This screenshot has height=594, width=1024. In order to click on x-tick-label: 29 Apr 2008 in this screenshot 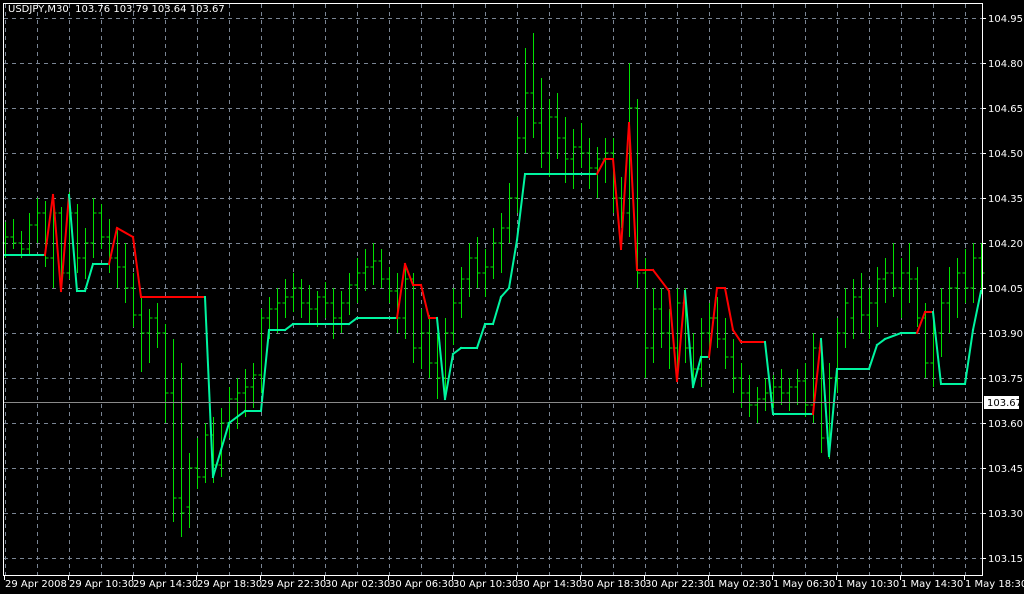, I will do `click(36, 584)`.